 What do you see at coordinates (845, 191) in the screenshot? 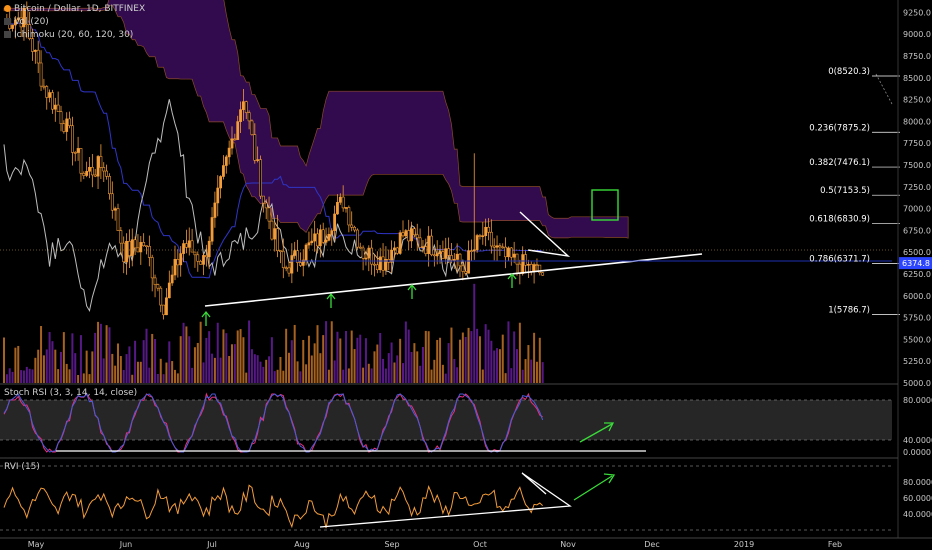
I see `fib-label: 0.5(7153.5)` at bounding box center [845, 191].